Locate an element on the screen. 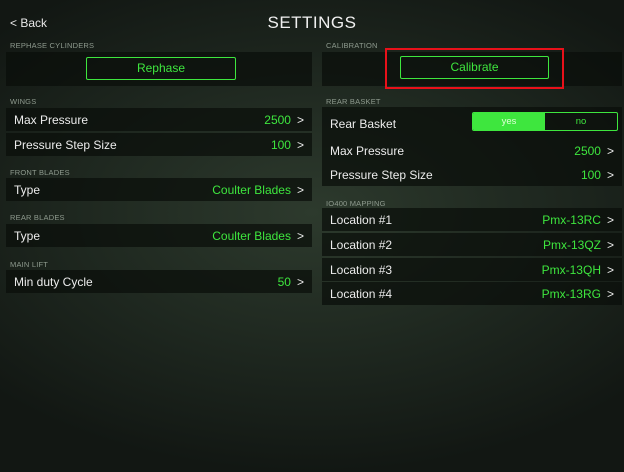 This screenshot has height=472, width=624. rephase-panel: Rephase is located at coordinates (159, 69).